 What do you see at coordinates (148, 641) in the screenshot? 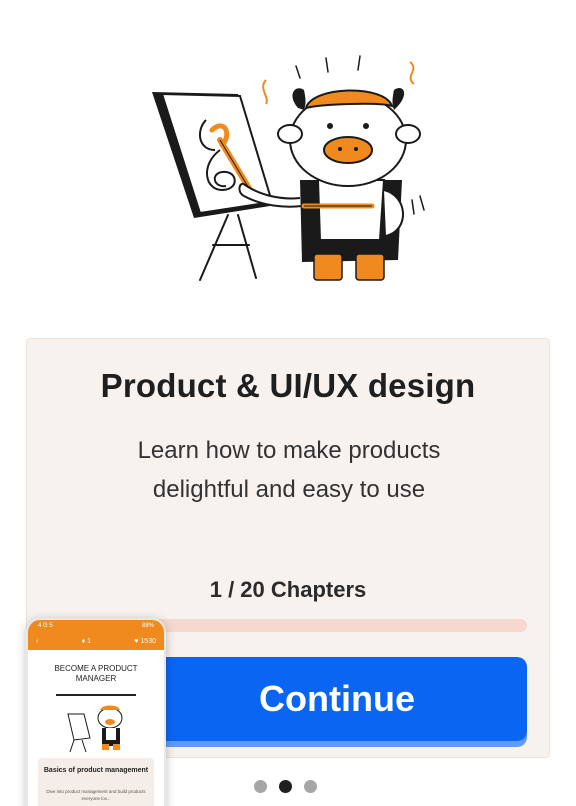
I see `phone-appbar-count: 1530` at bounding box center [148, 641].